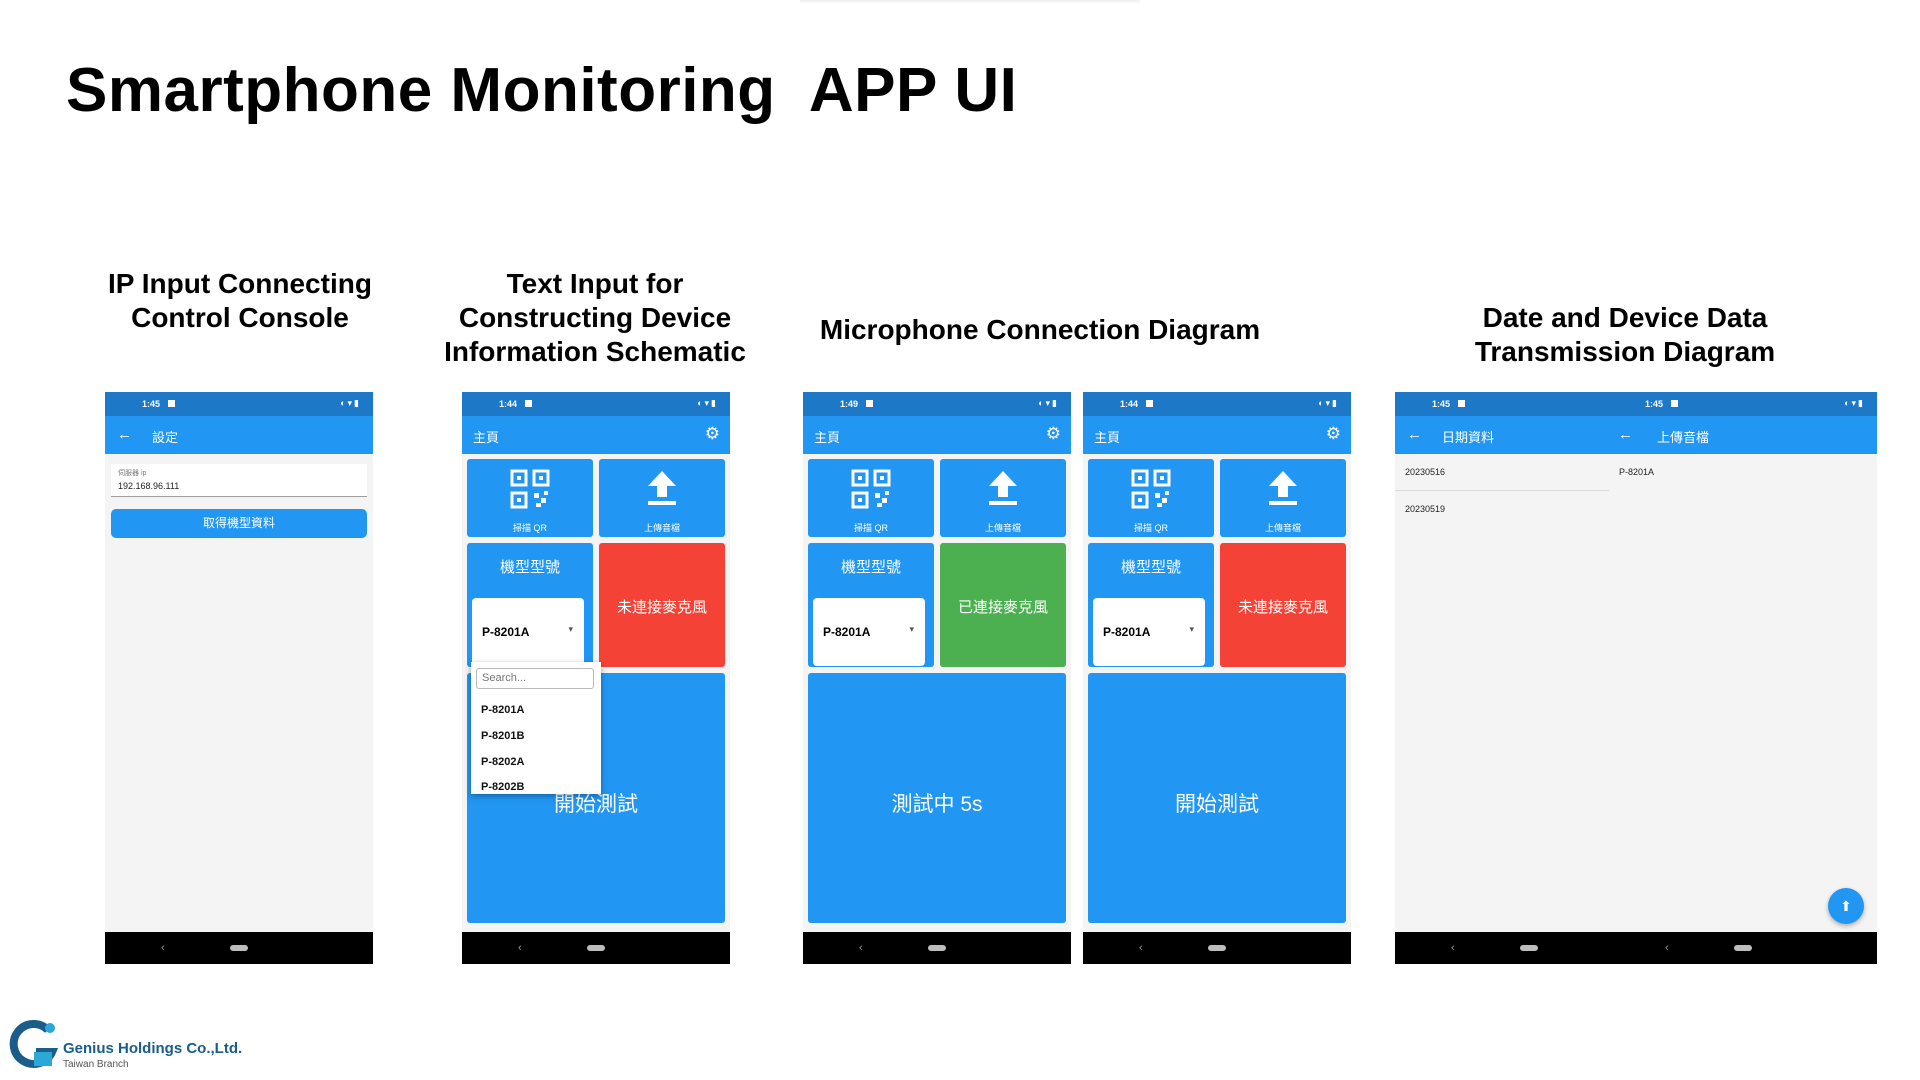 This screenshot has width=1920, height=1080. I want to click on top-edge-shadow, so click(970, 2).